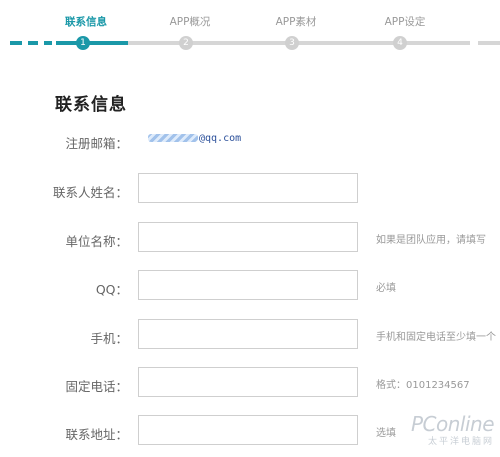 This screenshot has width=500, height=457. What do you see at coordinates (250, 148) in the screenshot?
I see `email-row: 注册邮箱： @qq.com` at bounding box center [250, 148].